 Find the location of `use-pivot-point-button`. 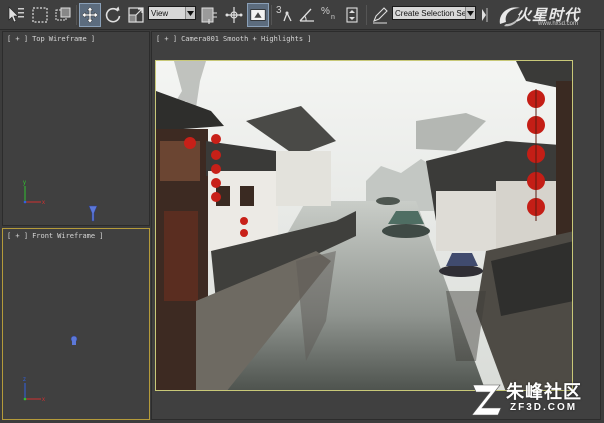

use-pivot-point-button is located at coordinates (209, 15).